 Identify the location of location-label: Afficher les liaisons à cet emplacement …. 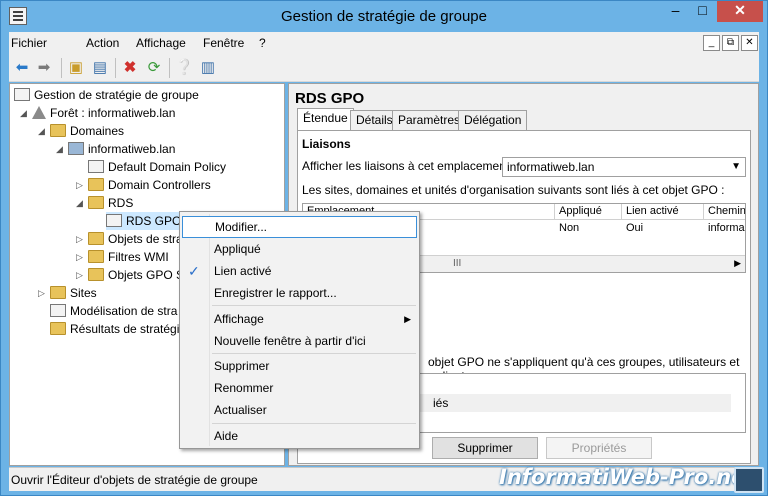
(409, 166).